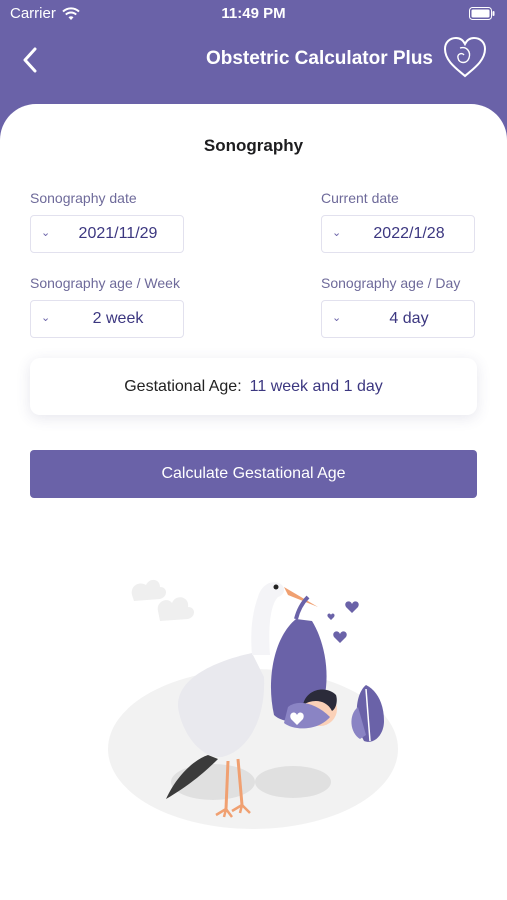  I want to click on age-week-label: Sonography age / Week, so click(105, 283).